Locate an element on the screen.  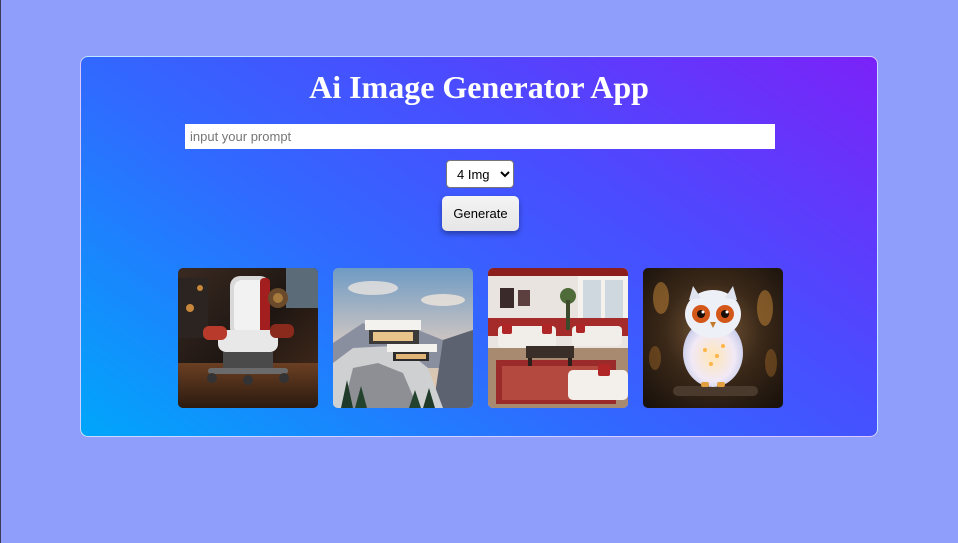
owl-image is located at coordinates (713, 338).